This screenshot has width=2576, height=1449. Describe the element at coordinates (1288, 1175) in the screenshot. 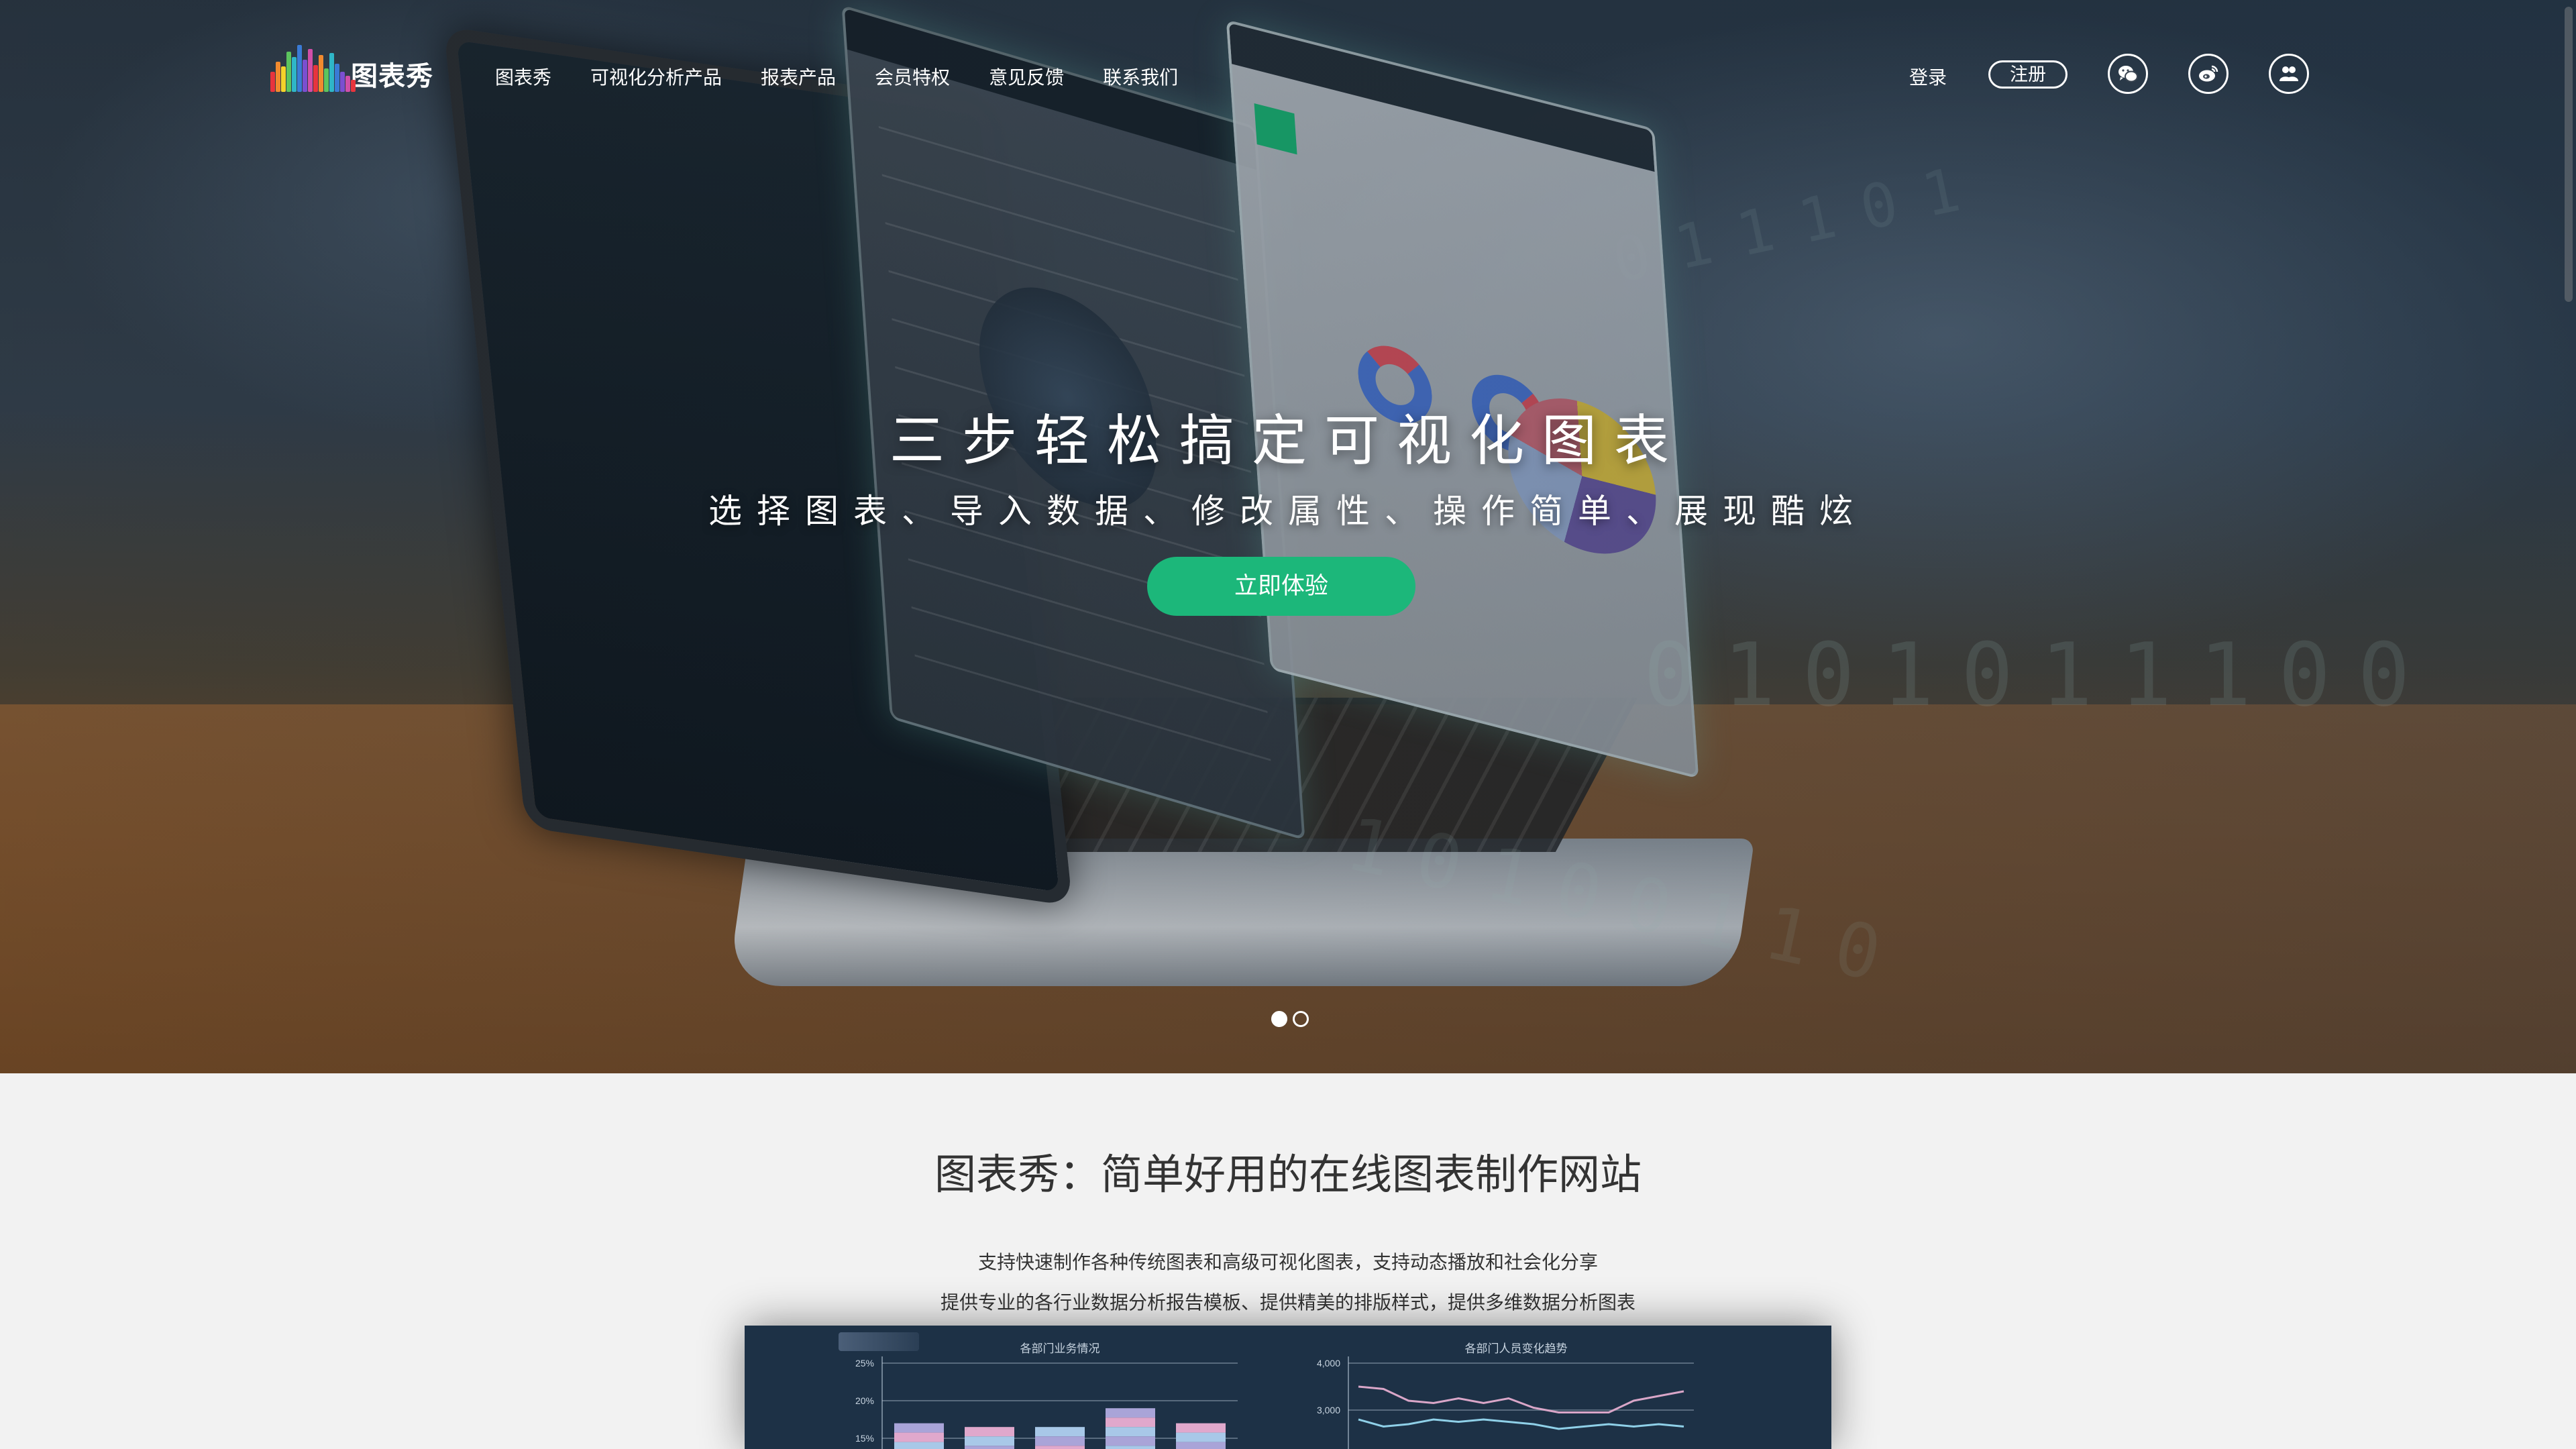

I see `section-title: 图表秀：简单好用的在线图表制作网站` at that location.